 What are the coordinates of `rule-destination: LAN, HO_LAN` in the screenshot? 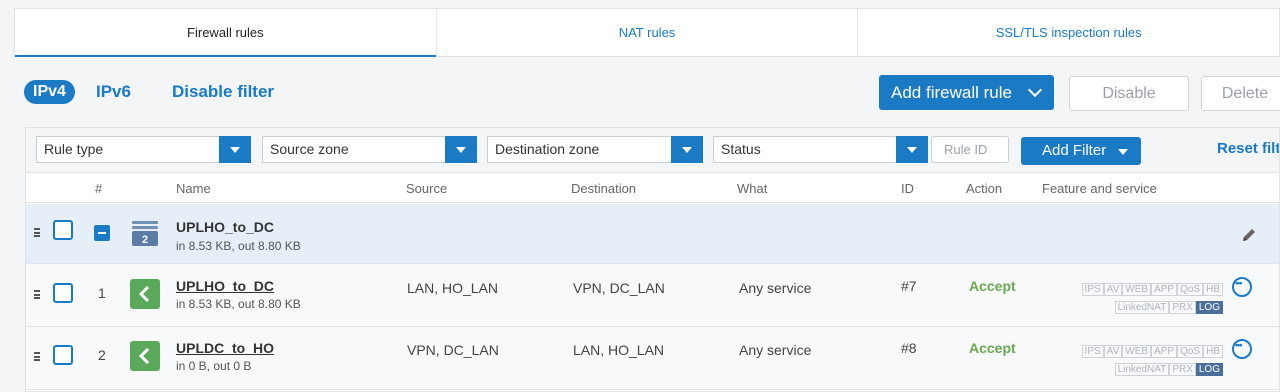 It's located at (619, 350).